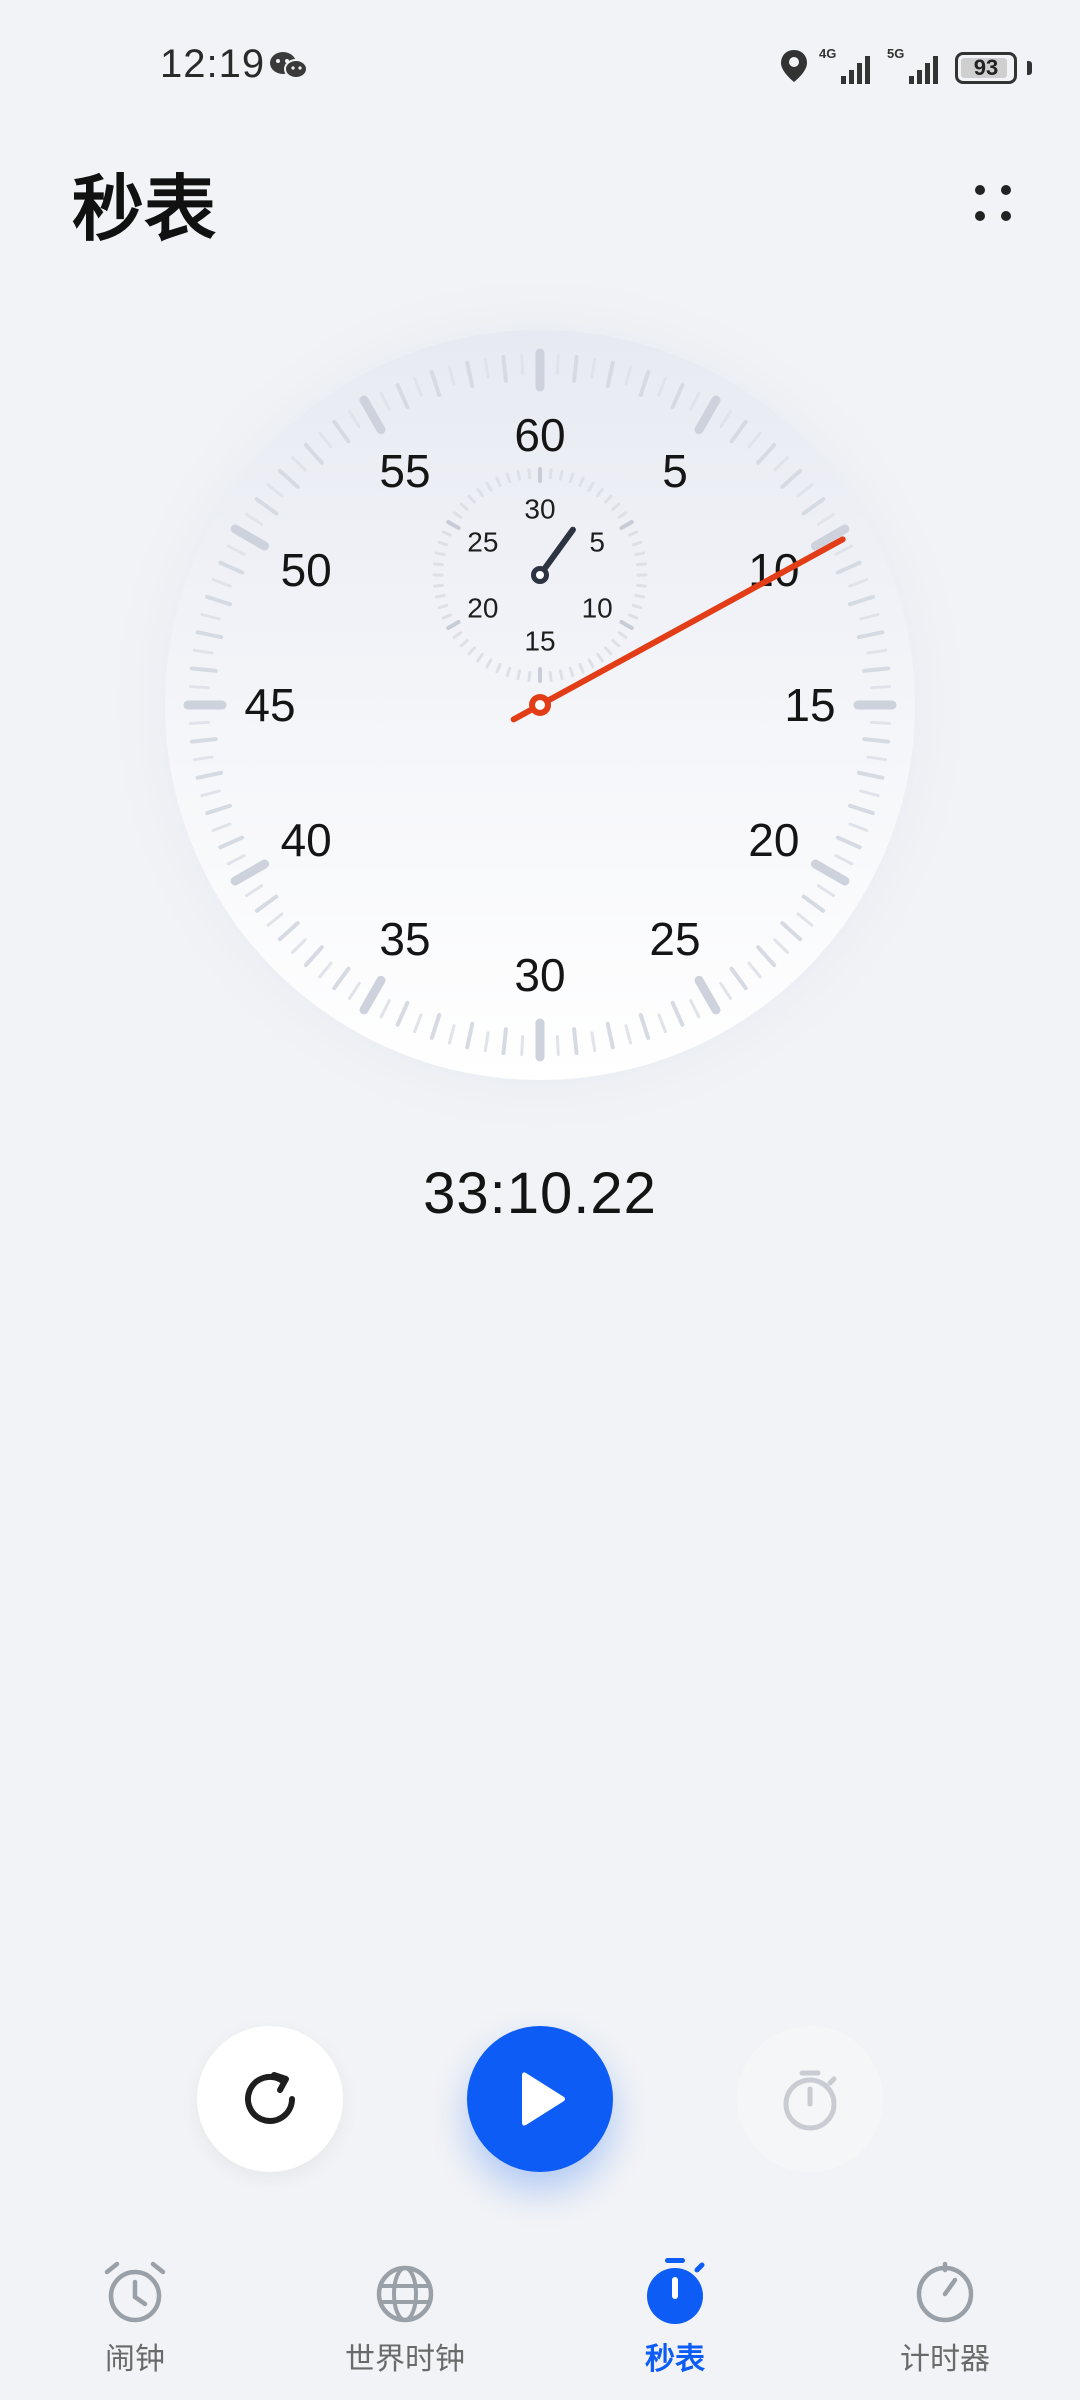 The height and width of the screenshot is (2400, 1080). Describe the element at coordinates (540, 1193) in the screenshot. I see `elapsed-time: 33:10.22` at that location.